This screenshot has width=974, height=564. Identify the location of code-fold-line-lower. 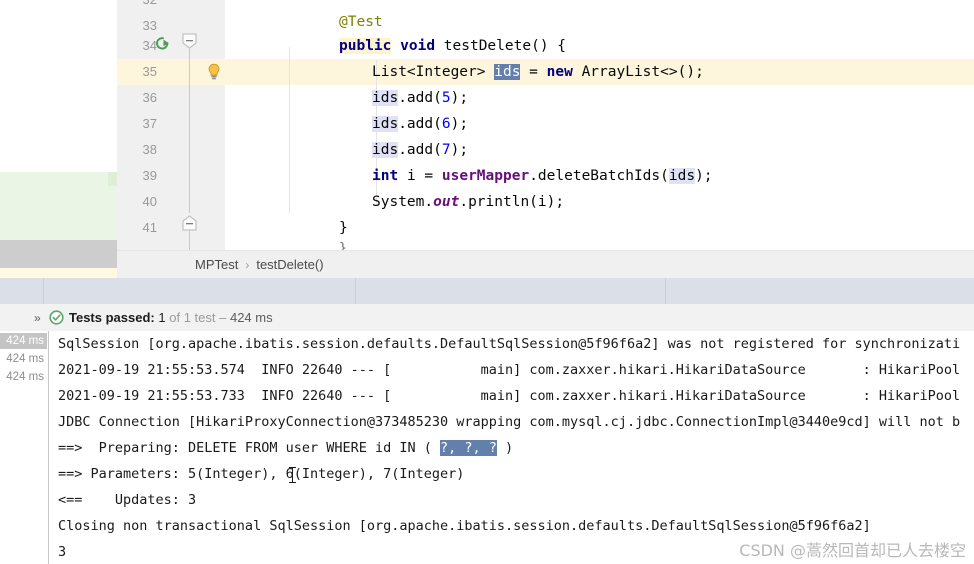
(189, 240).